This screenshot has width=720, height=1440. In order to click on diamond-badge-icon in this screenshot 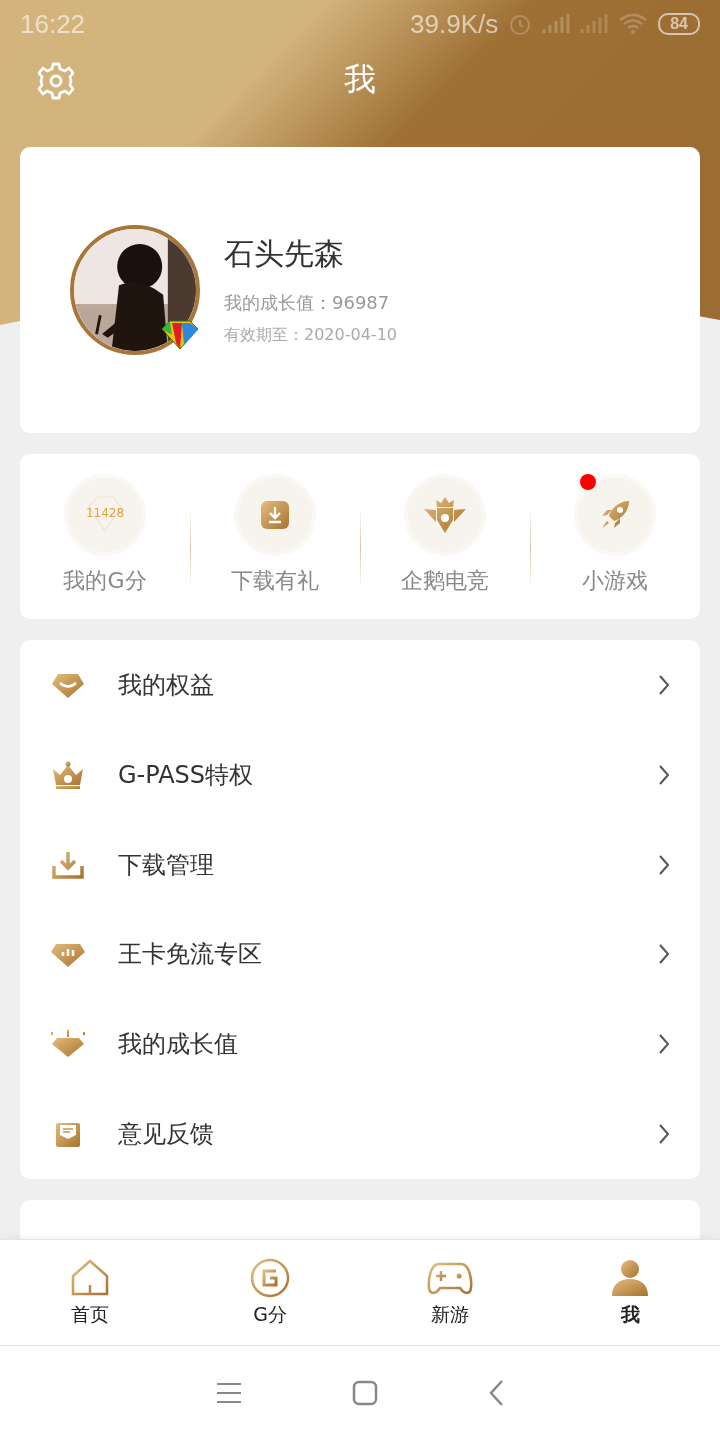, I will do `click(180, 335)`.